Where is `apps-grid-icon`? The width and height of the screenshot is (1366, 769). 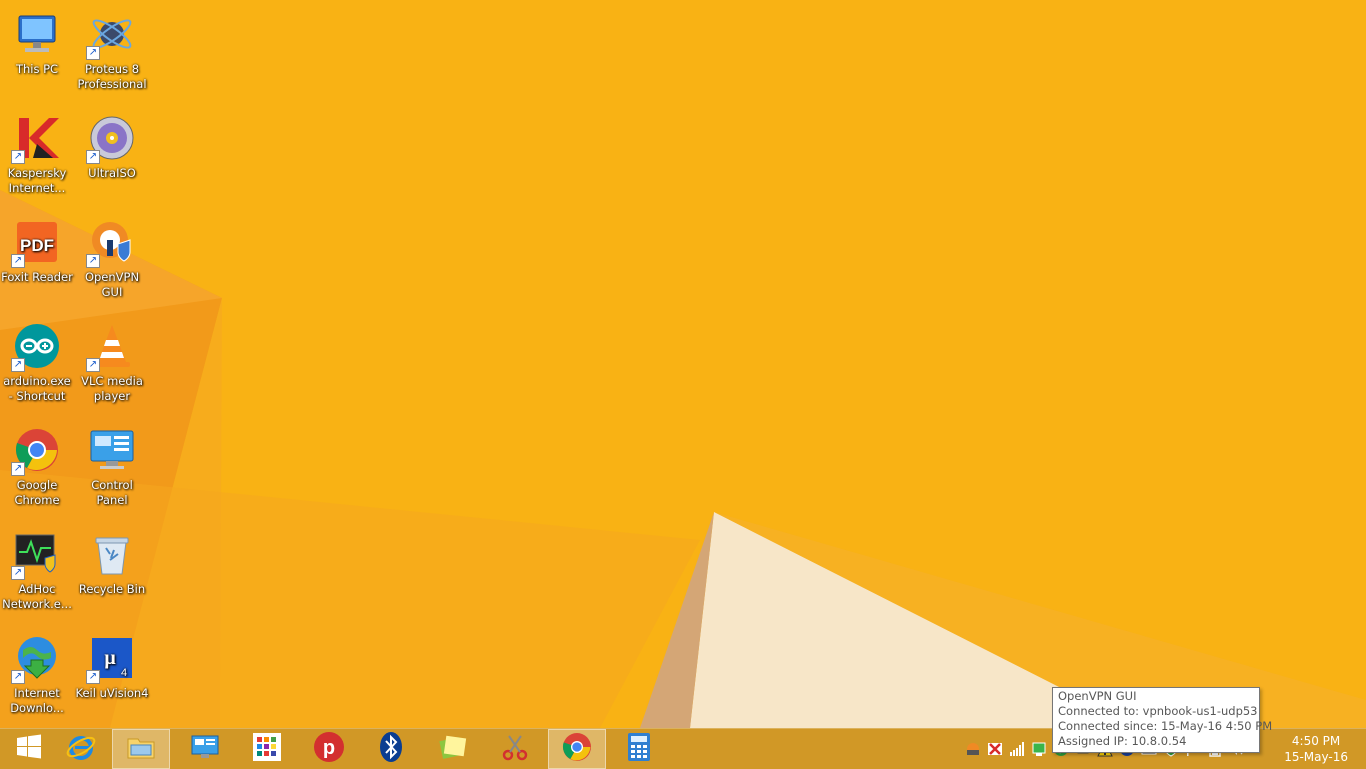 apps-grid-icon is located at coordinates (267, 749).